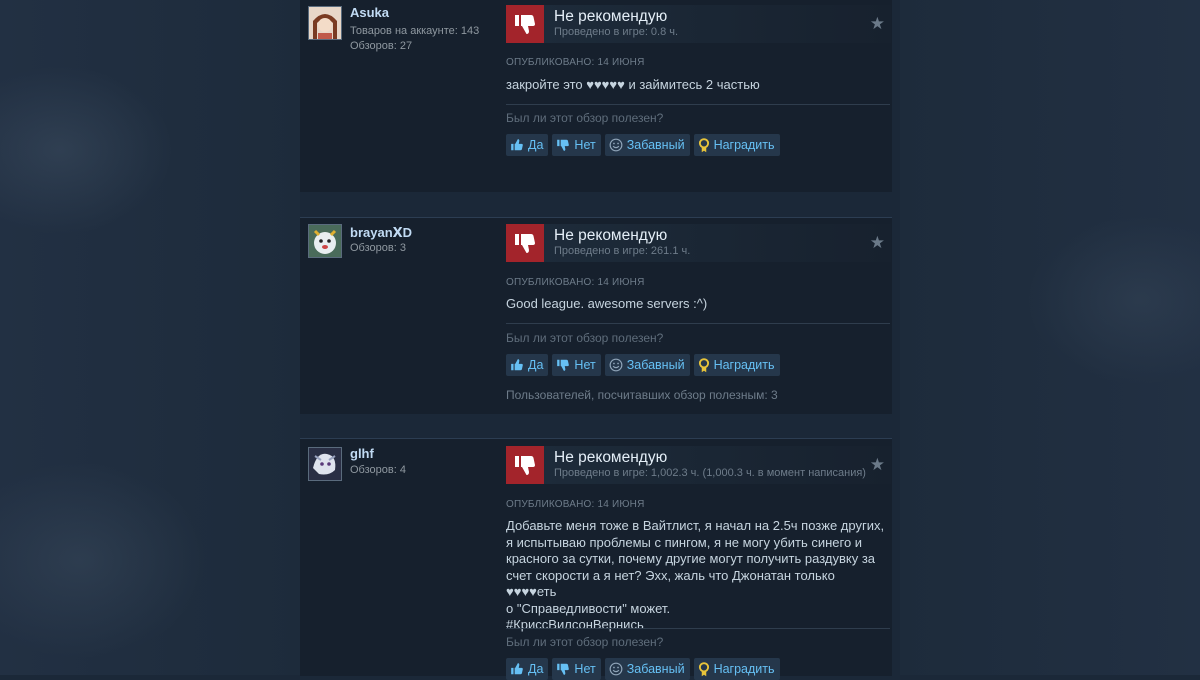 This screenshot has height=680, width=1200. I want to click on vote-header: Не рекомендую Проведено в игре: 0.8 ч. ★, so click(698, 24).